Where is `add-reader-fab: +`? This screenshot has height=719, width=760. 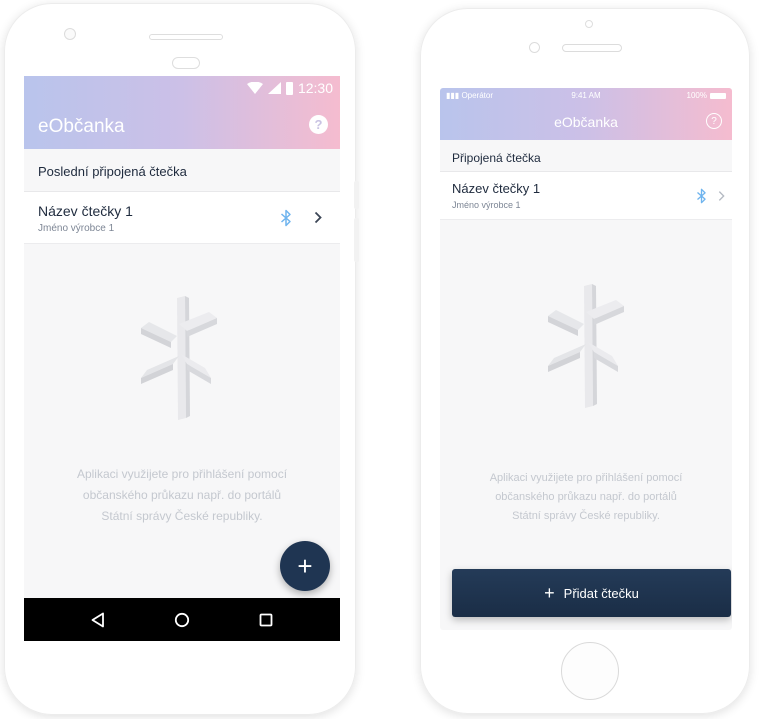
add-reader-fab: + is located at coordinates (305, 566).